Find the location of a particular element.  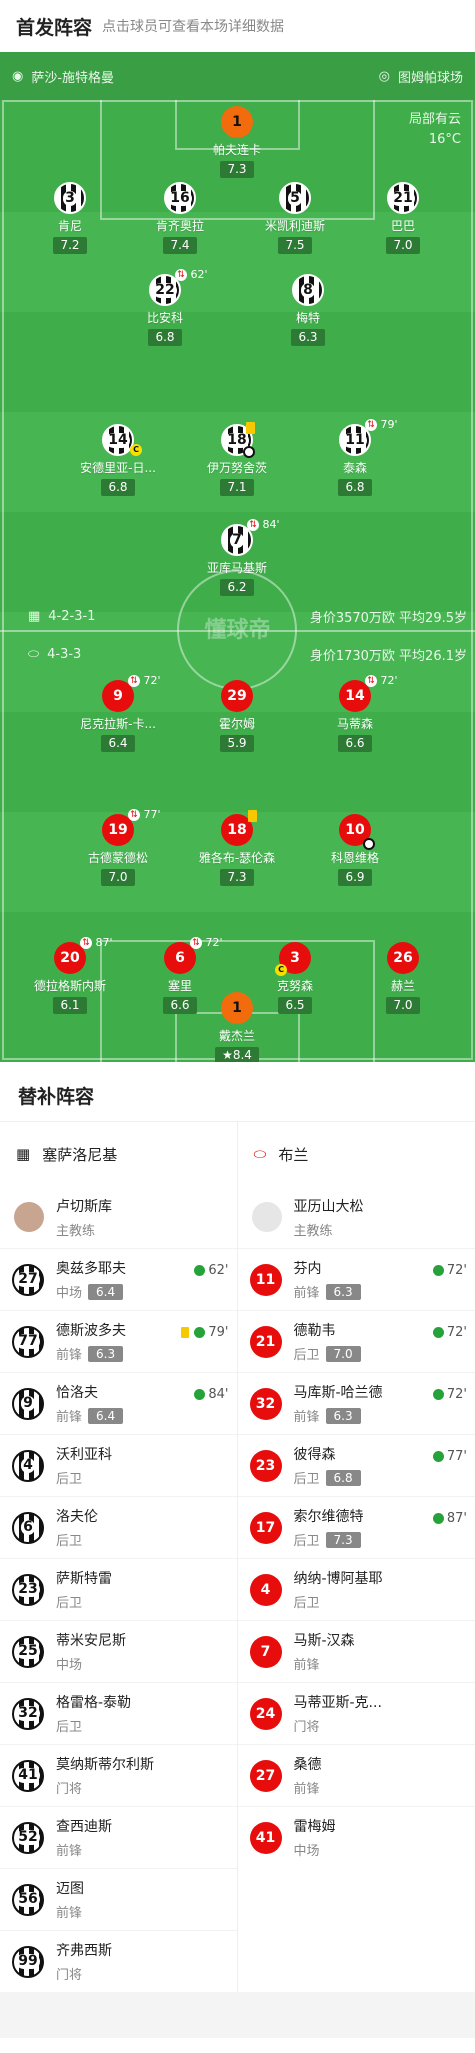

away-player-14: 14 ⇅ 72' 马蒂森 6.6 is located at coordinates (355, 713).